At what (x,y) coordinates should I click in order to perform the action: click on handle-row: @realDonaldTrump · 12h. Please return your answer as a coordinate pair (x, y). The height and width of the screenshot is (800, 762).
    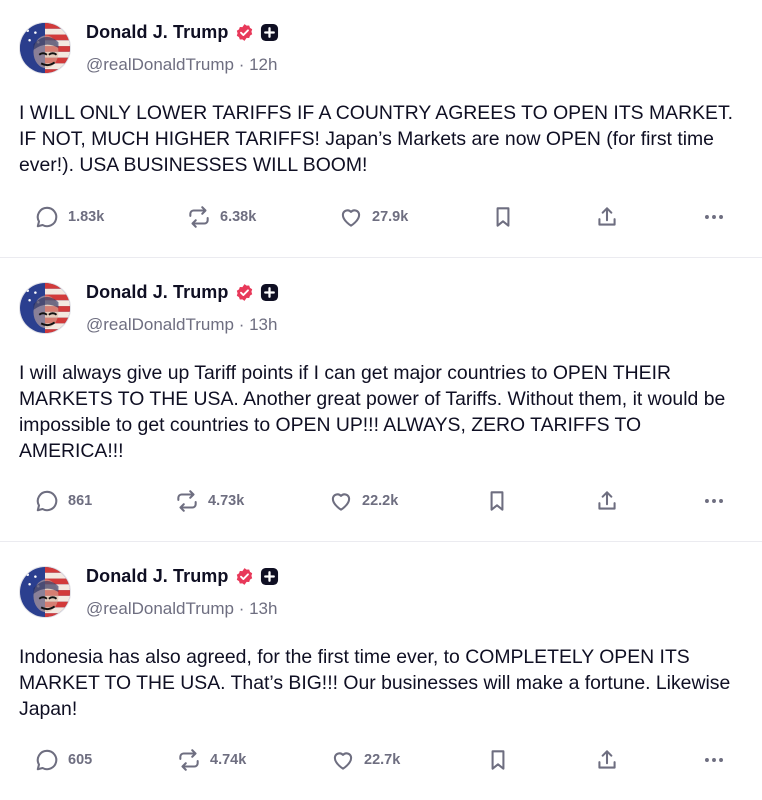
    Looking at the image, I should click on (181, 65).